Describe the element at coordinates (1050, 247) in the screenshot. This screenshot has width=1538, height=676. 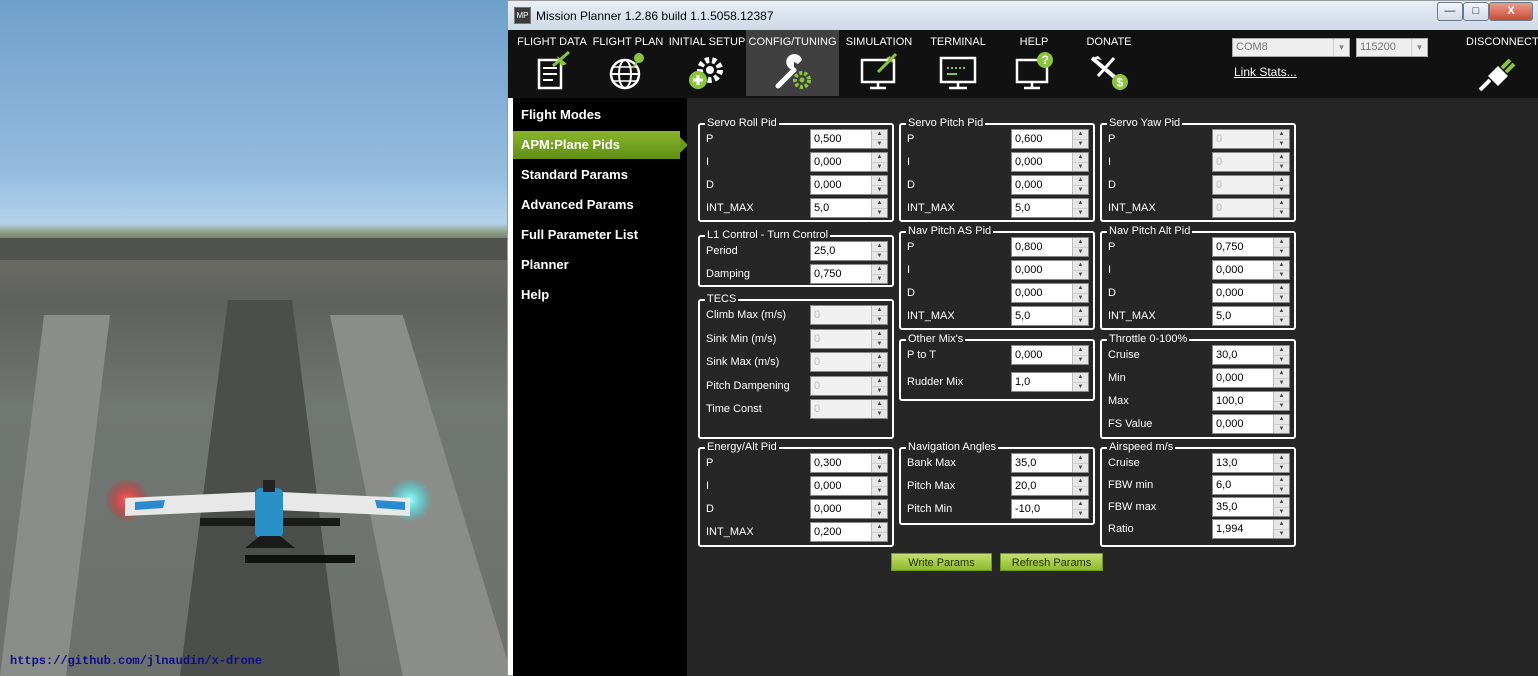
I see `param-value-spinbox: 0,800 ▲ ▼` at that location.